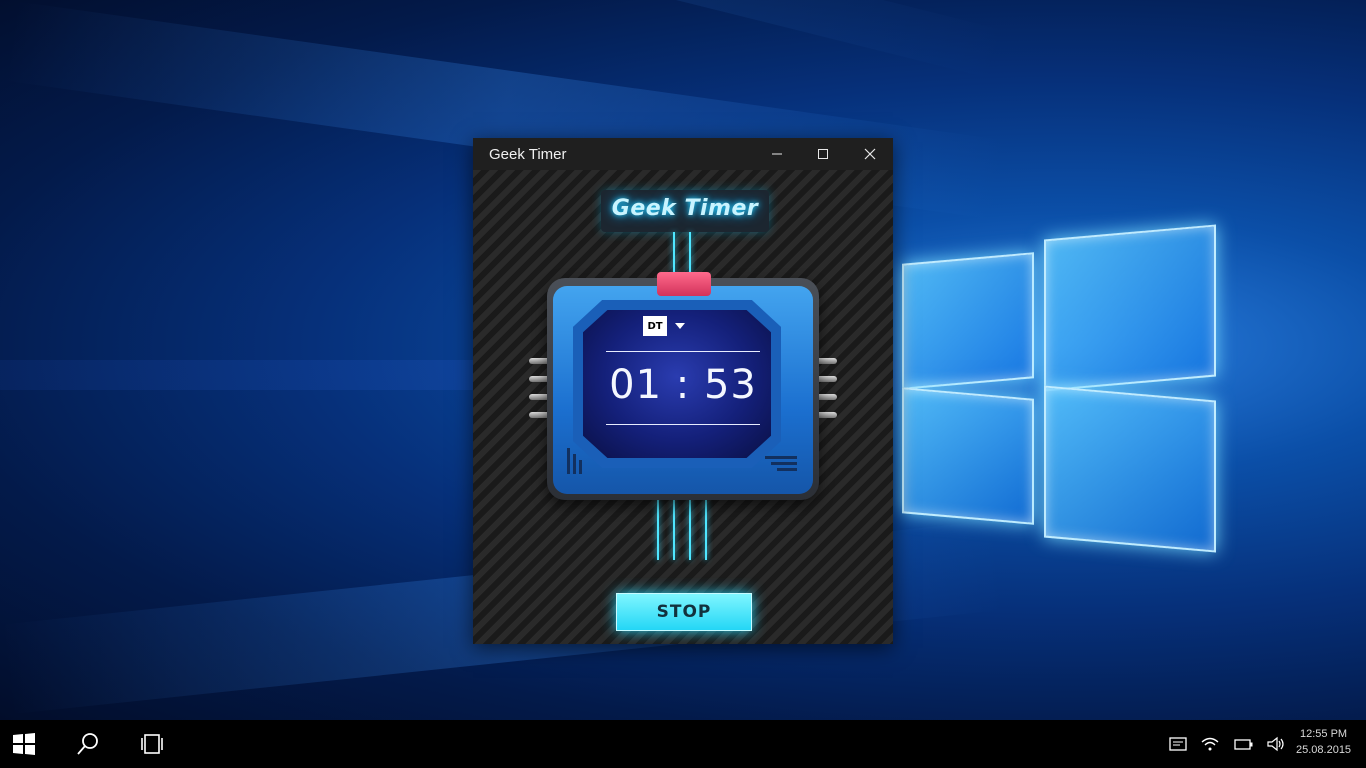 The height and width of the screenshot is (768, 1366). I want to click on chevron-down-icon, so click(680, 326).